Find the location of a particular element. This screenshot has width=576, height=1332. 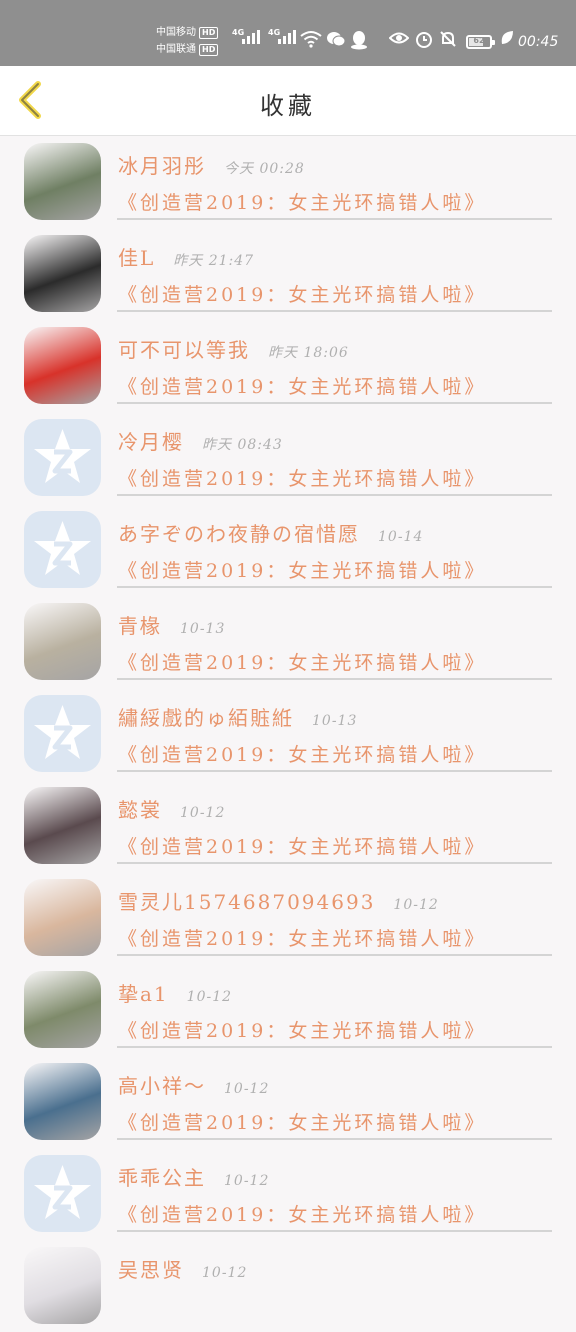

timestamp: 昨天 21:47 is located at coordinates (214, 261).